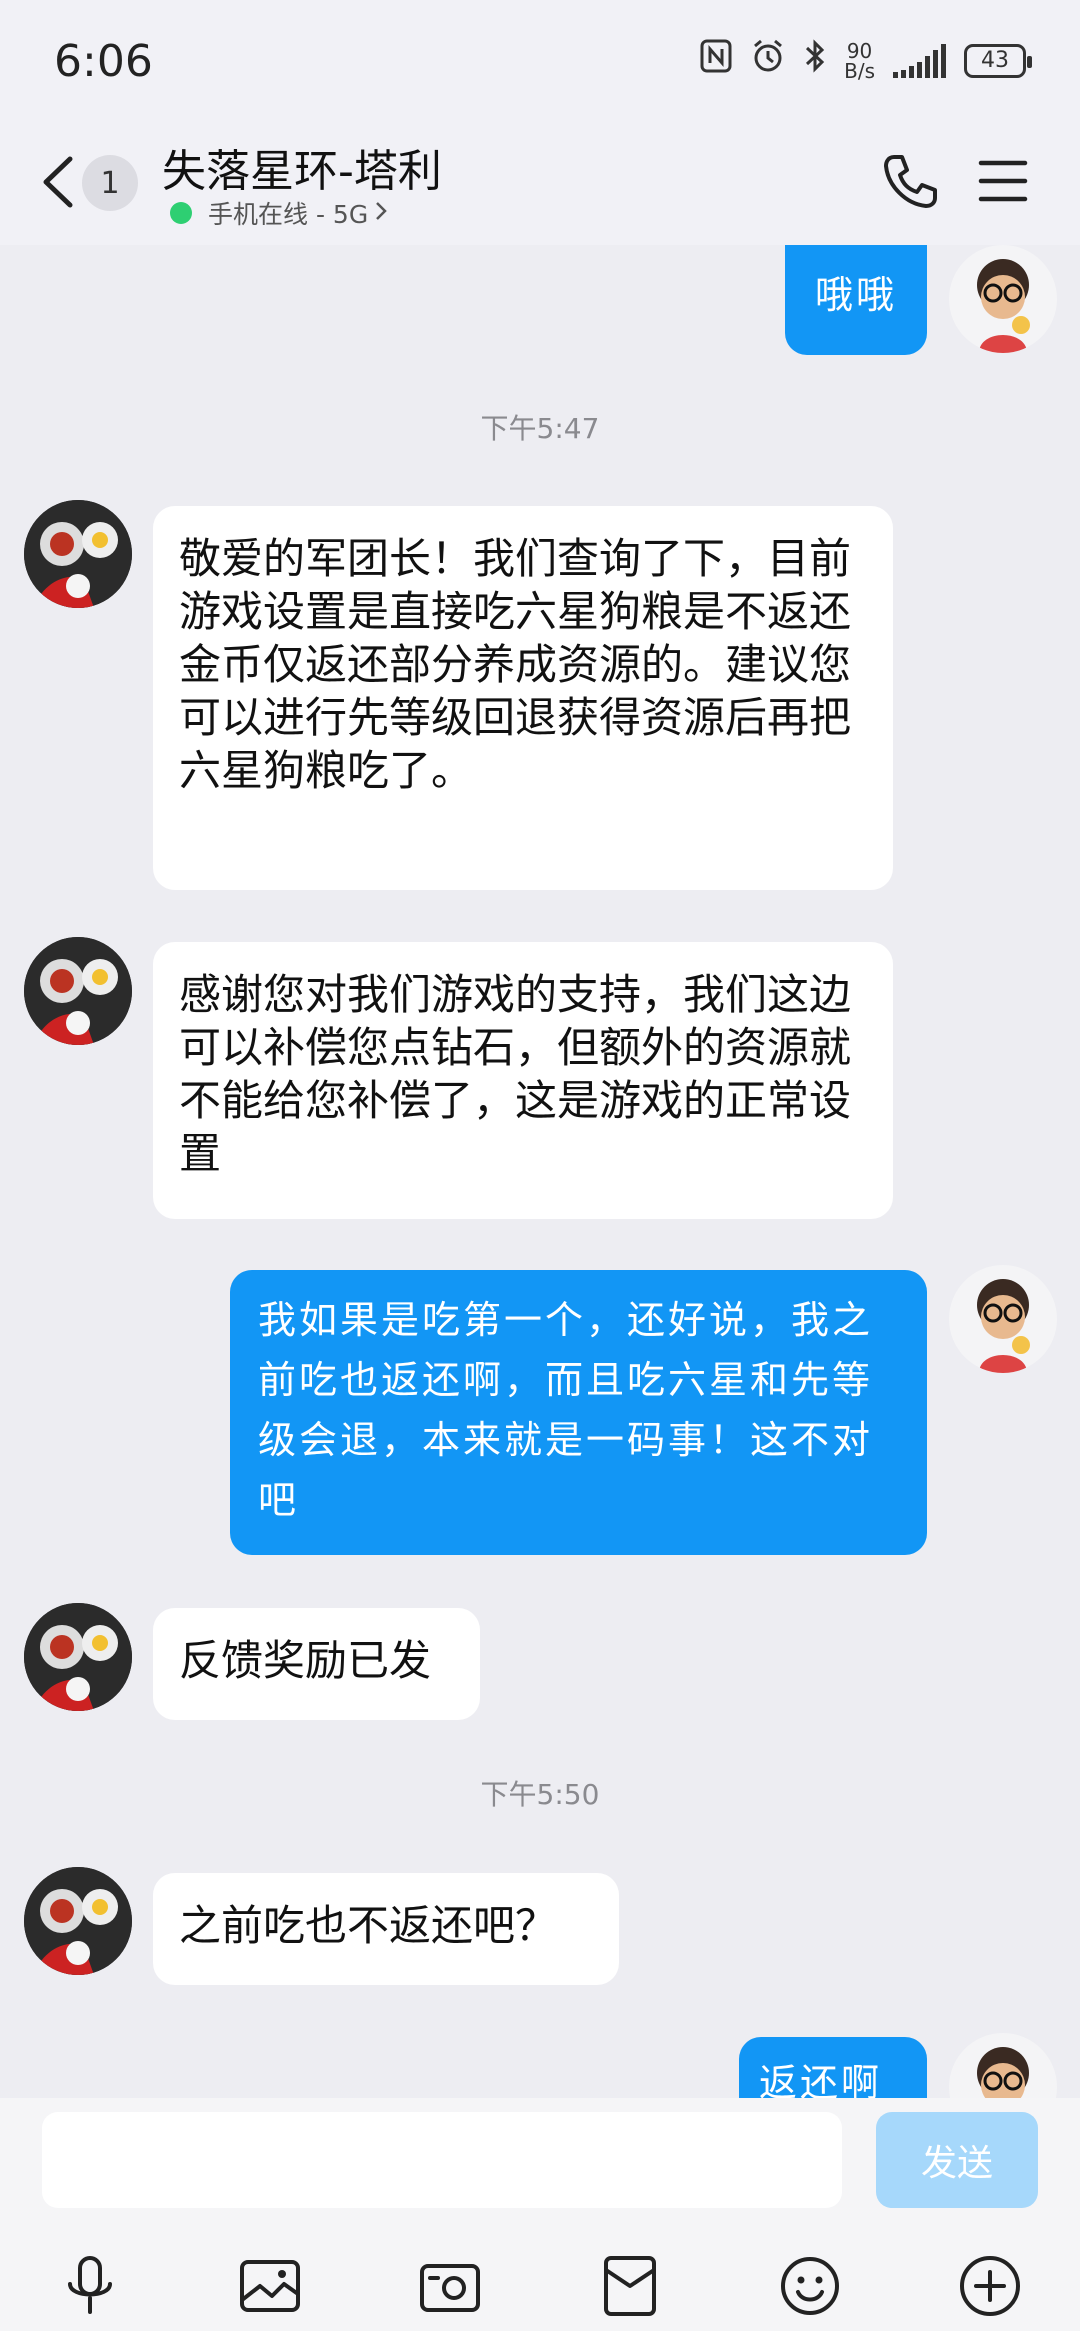 The image size is (1080, 2331). Describe the element at coordinates (110, 183) in the screenshot. I see `unread-count-badge: 1` at that location.